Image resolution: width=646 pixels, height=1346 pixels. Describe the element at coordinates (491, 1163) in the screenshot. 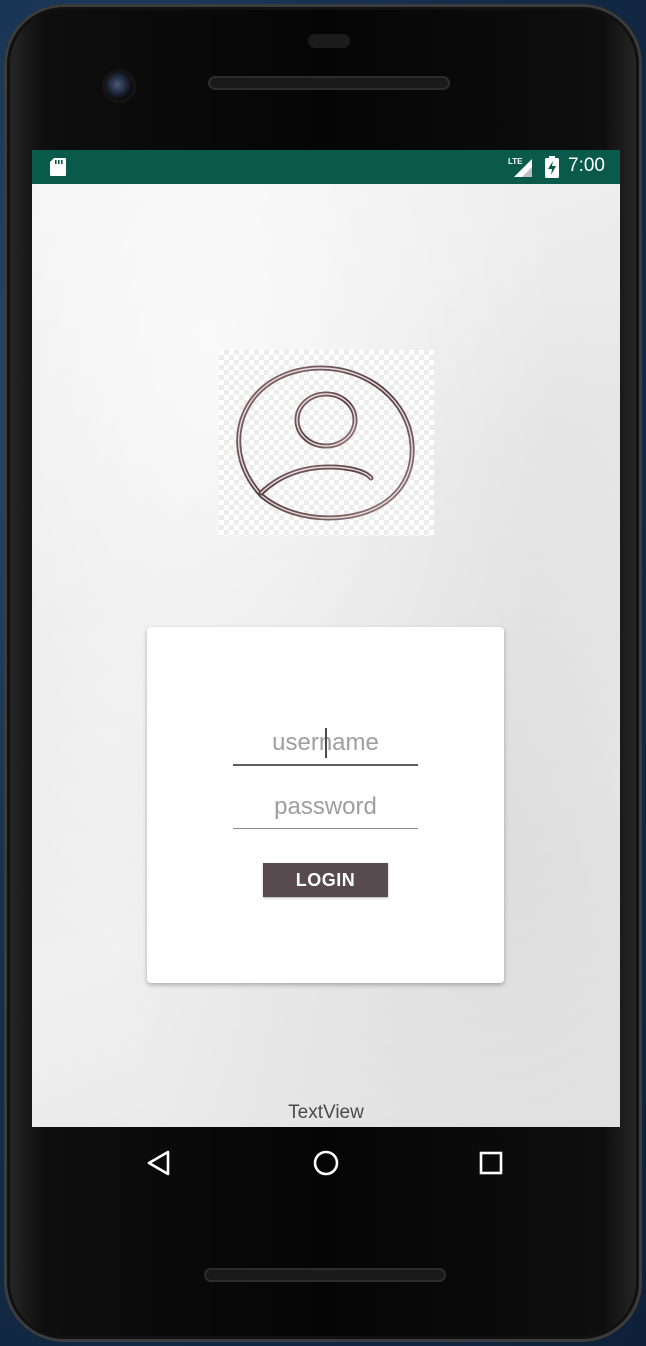

I see `recents-square-icon` at that location.